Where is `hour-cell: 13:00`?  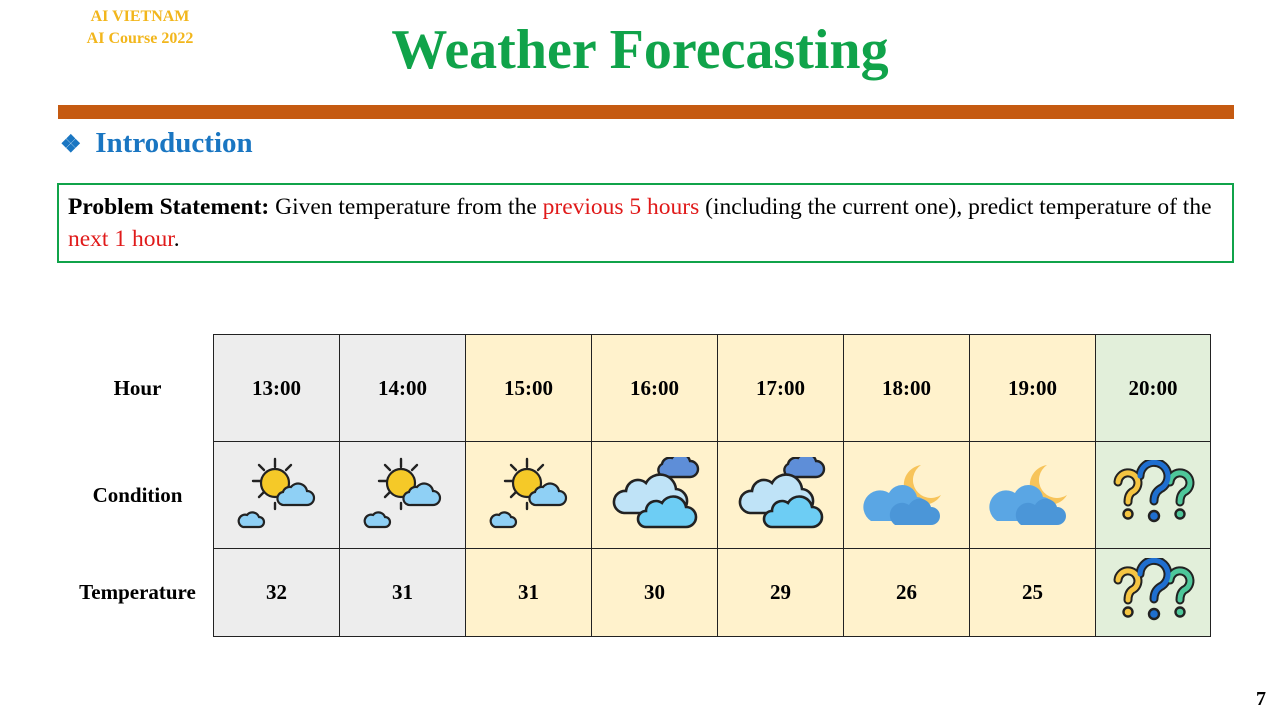
hour-cell: 13:00 is located at coordinates (276, 388).